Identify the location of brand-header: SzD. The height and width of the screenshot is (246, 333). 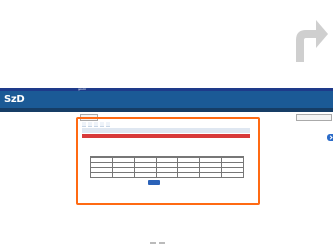
(166, 99).